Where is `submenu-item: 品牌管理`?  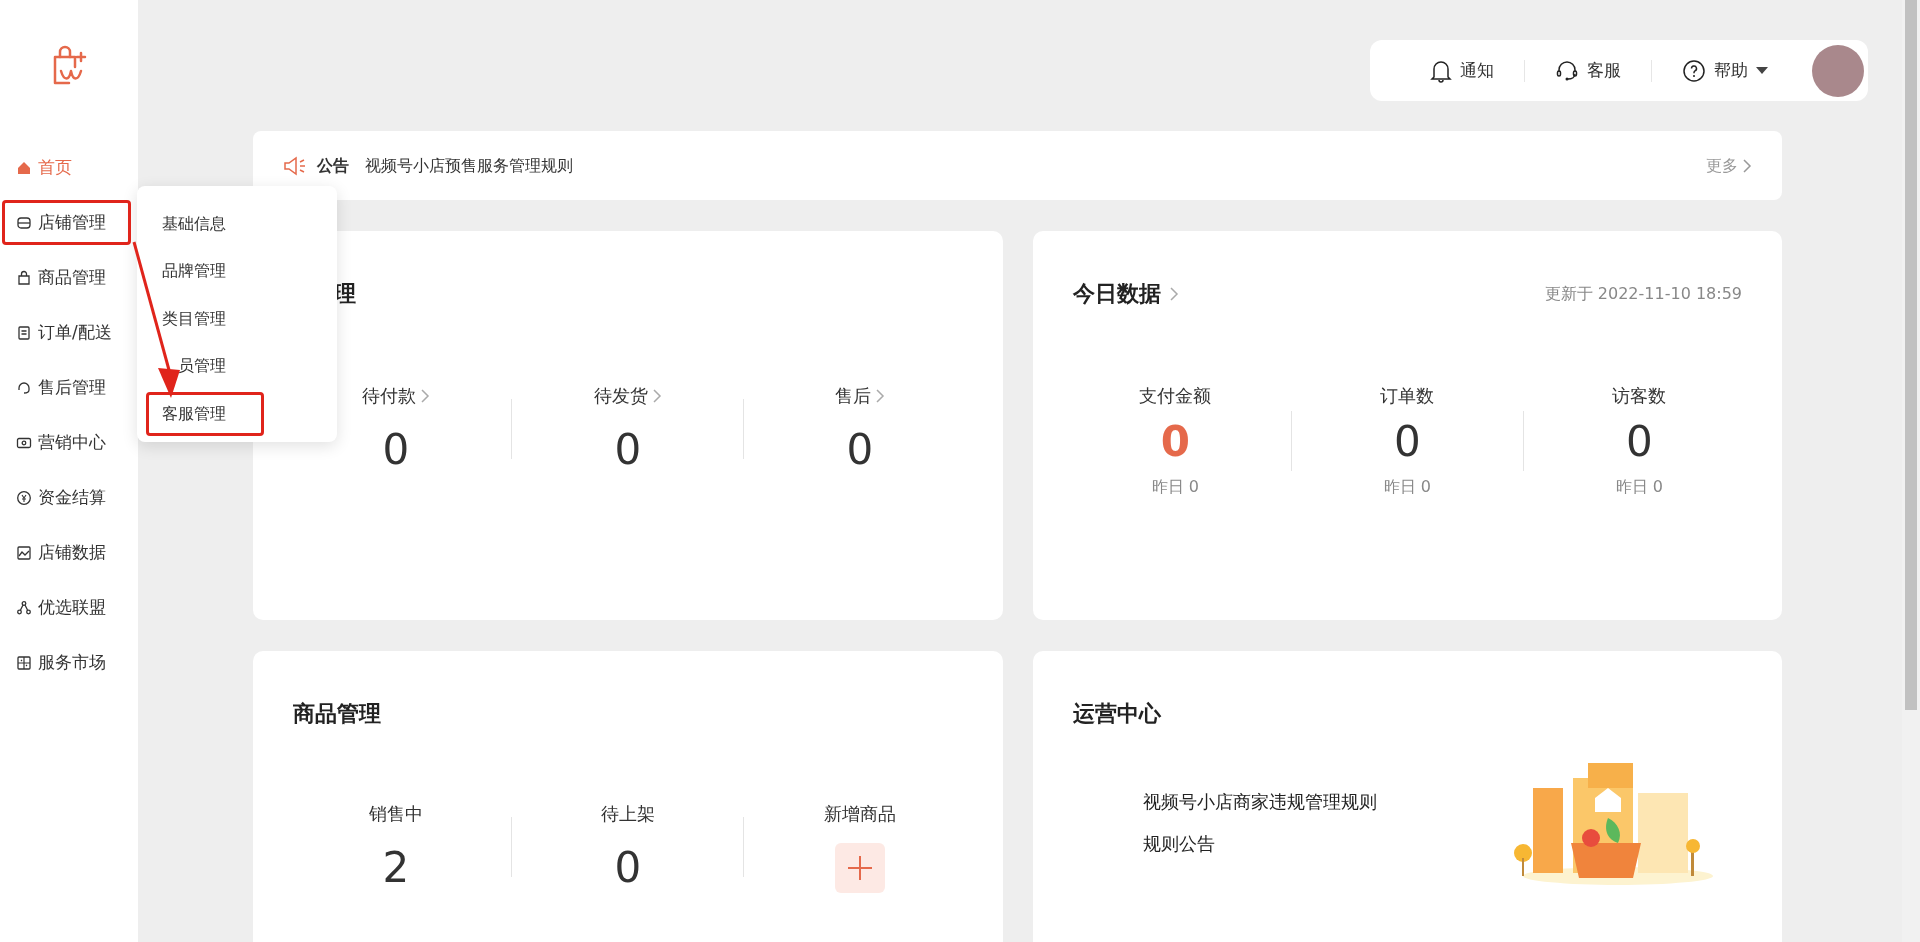 submenu-item: 品牌管理 is located at coordinates (237, 271).